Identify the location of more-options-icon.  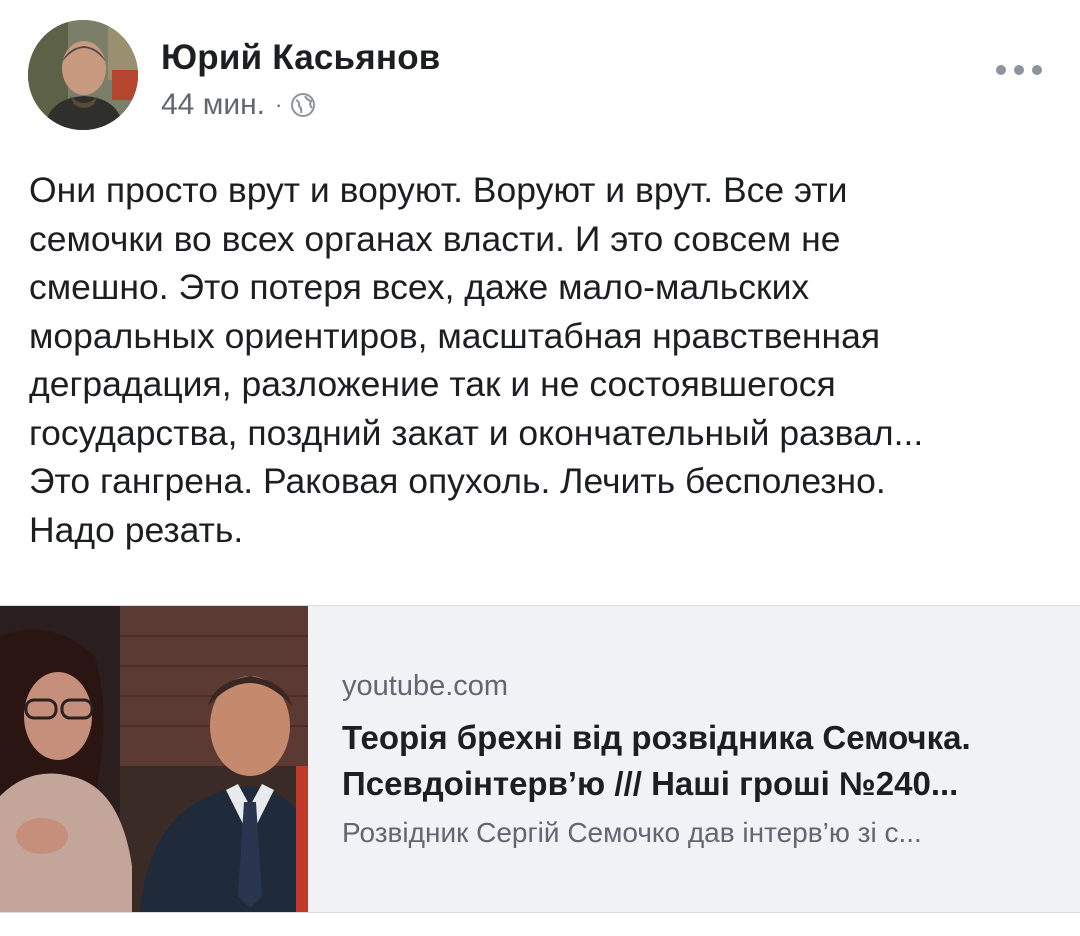
(1019, 70).